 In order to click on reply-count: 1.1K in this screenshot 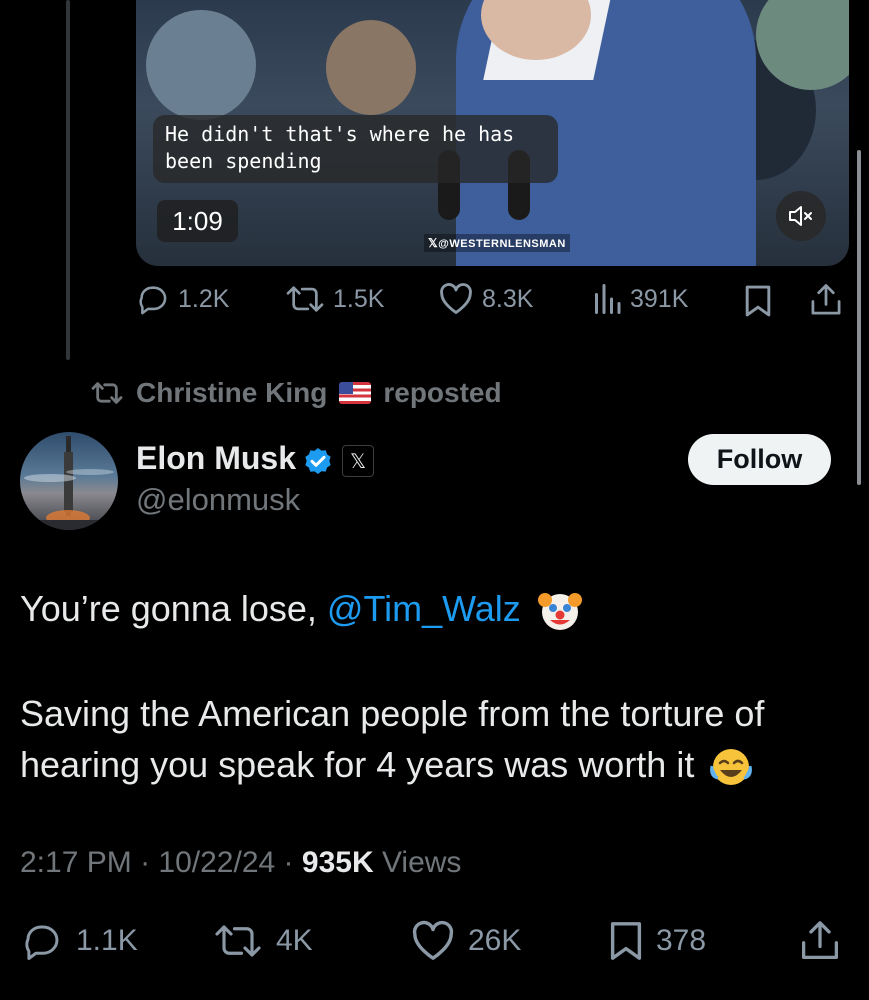, I will do `click(107, 940)`.